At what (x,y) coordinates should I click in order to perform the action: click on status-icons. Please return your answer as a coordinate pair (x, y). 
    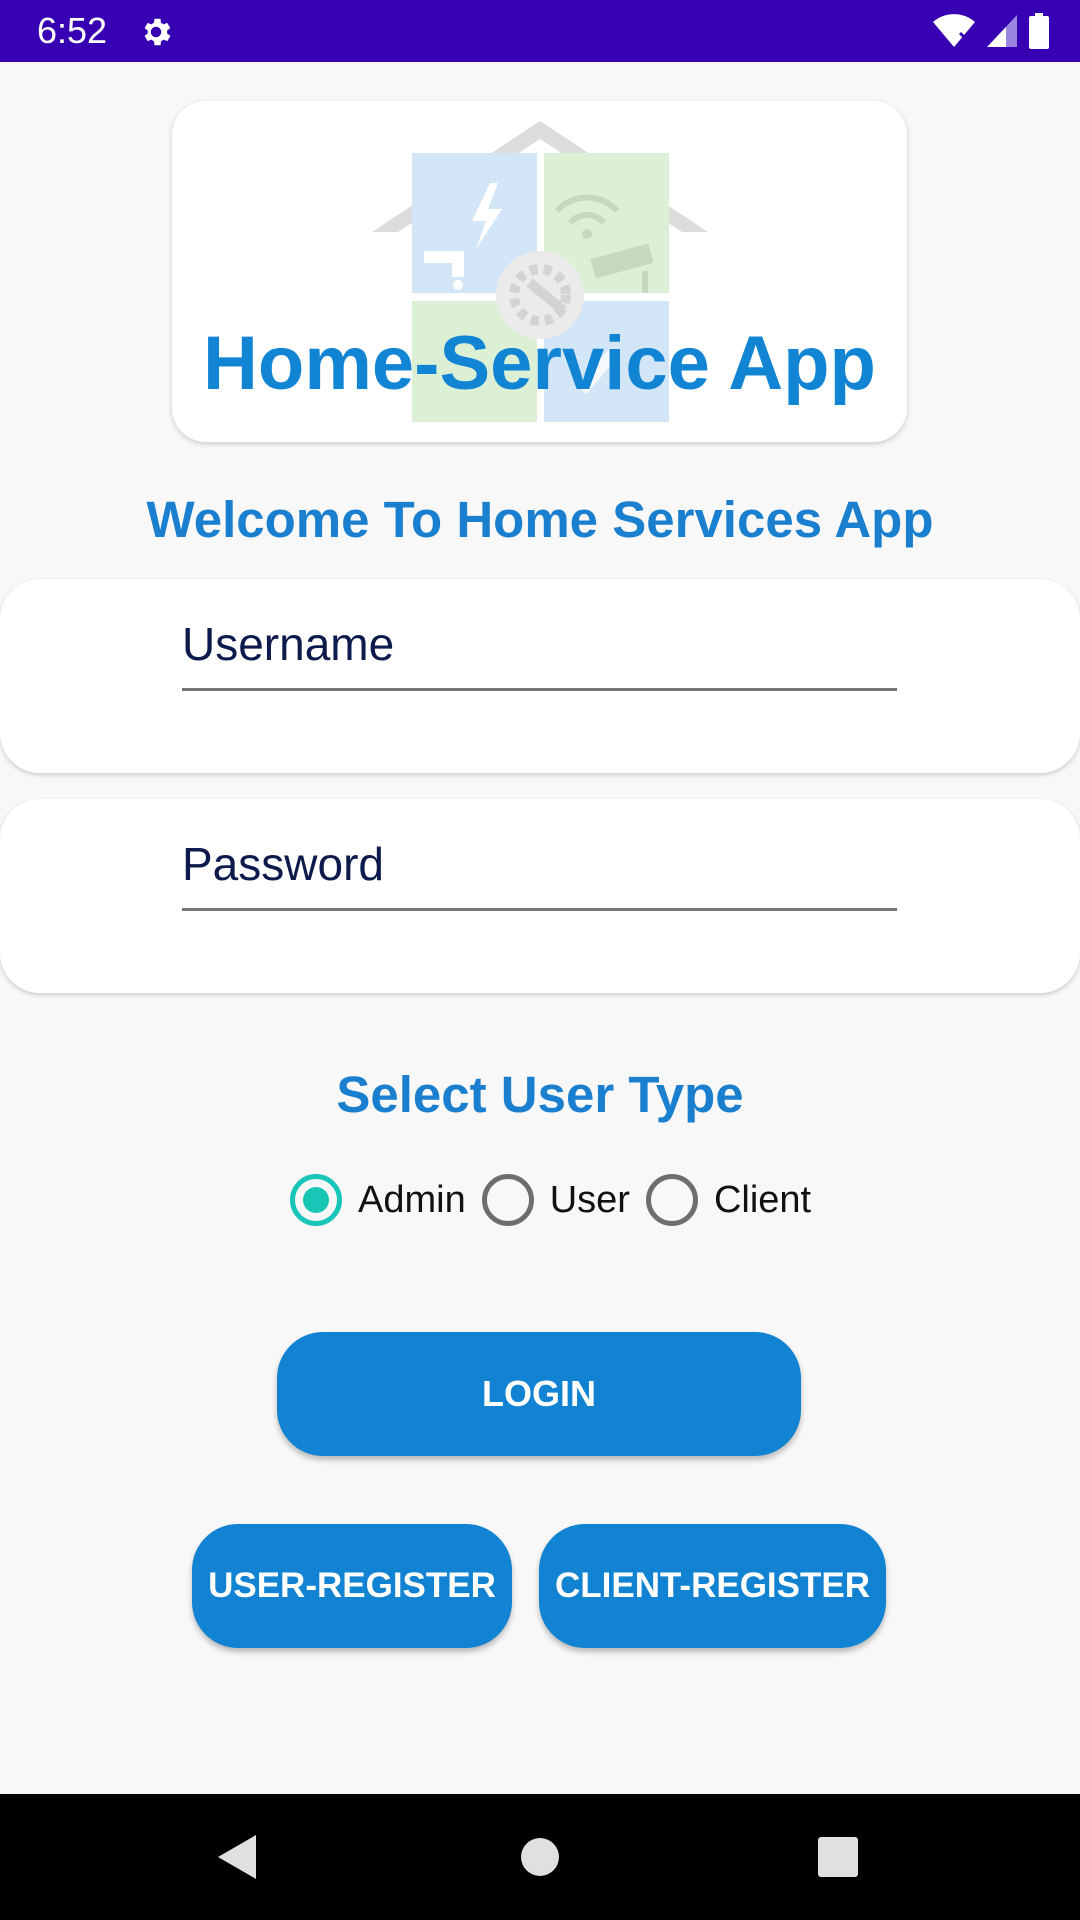
    Looking at the image, I should click on (991, 31).